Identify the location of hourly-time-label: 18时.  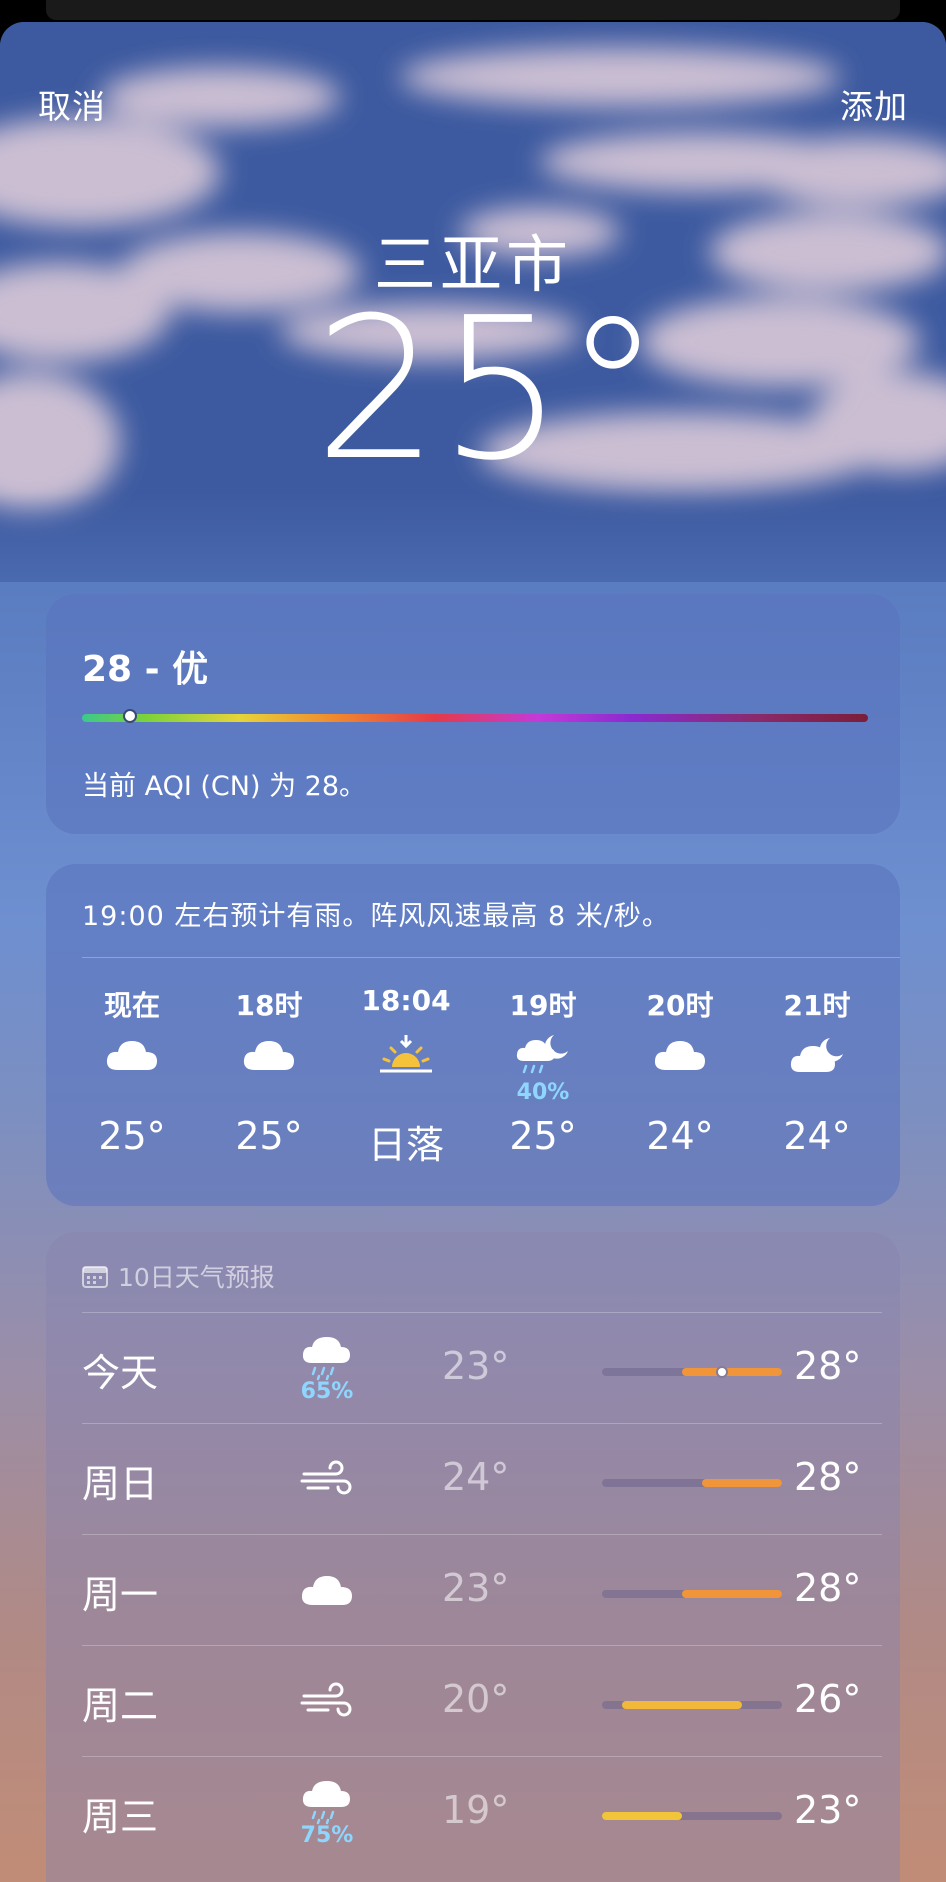
(269, 1005).